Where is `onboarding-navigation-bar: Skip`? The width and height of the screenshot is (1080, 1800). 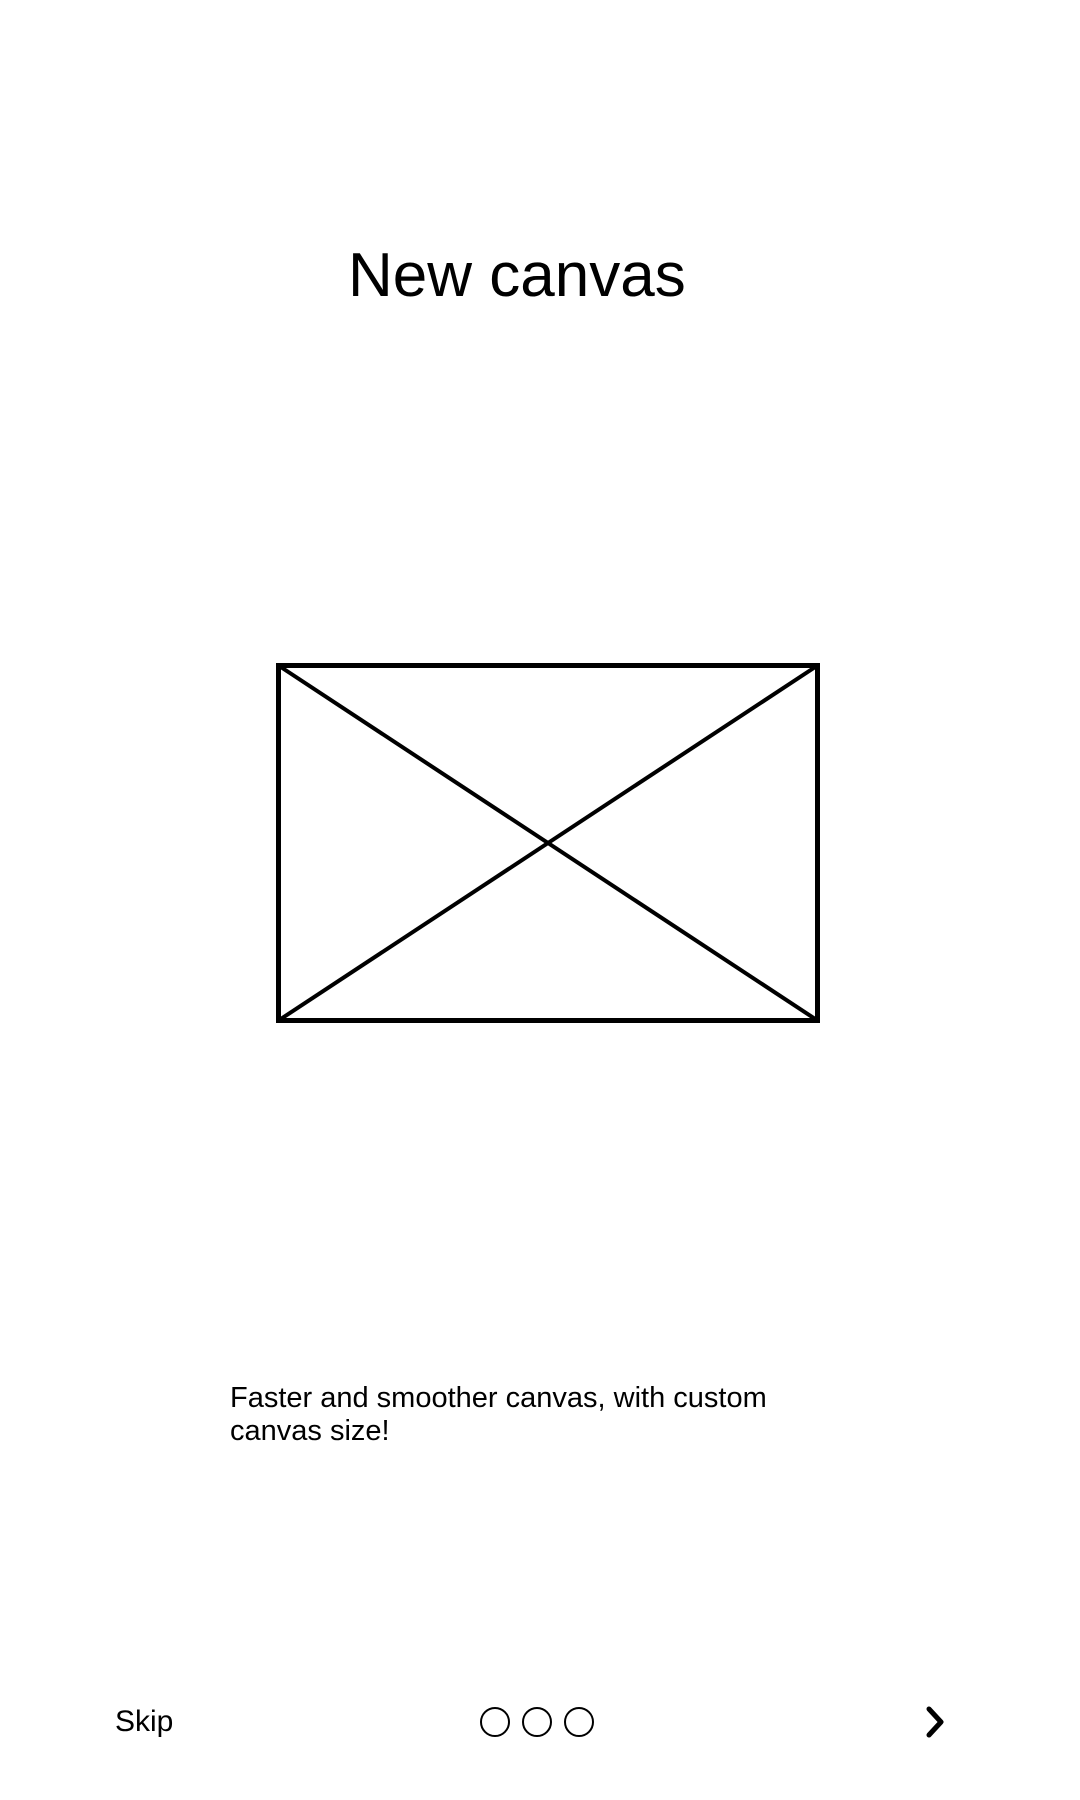 onboarding-navigation-bar: Skip is located at coordinates (540, 1722).